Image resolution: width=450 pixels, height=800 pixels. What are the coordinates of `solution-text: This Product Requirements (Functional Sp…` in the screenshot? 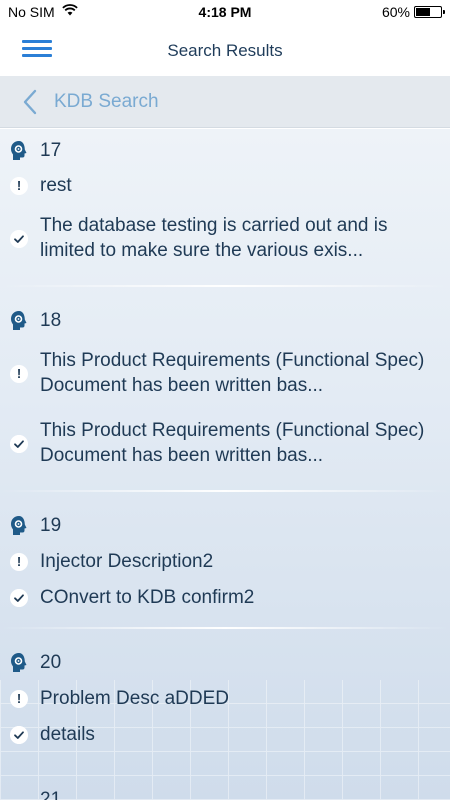 It's located at (232, 443).